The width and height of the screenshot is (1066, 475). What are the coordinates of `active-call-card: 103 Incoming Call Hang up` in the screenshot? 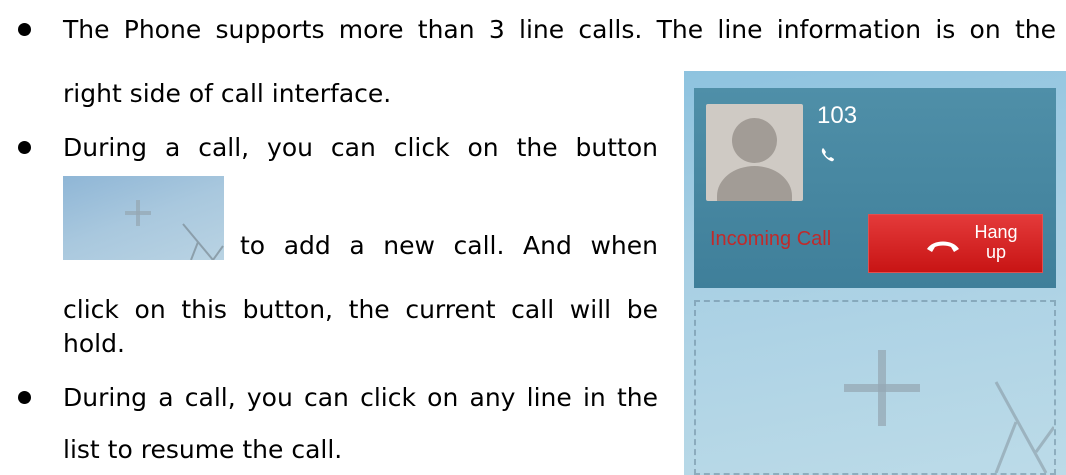 It's located at (875, 188).